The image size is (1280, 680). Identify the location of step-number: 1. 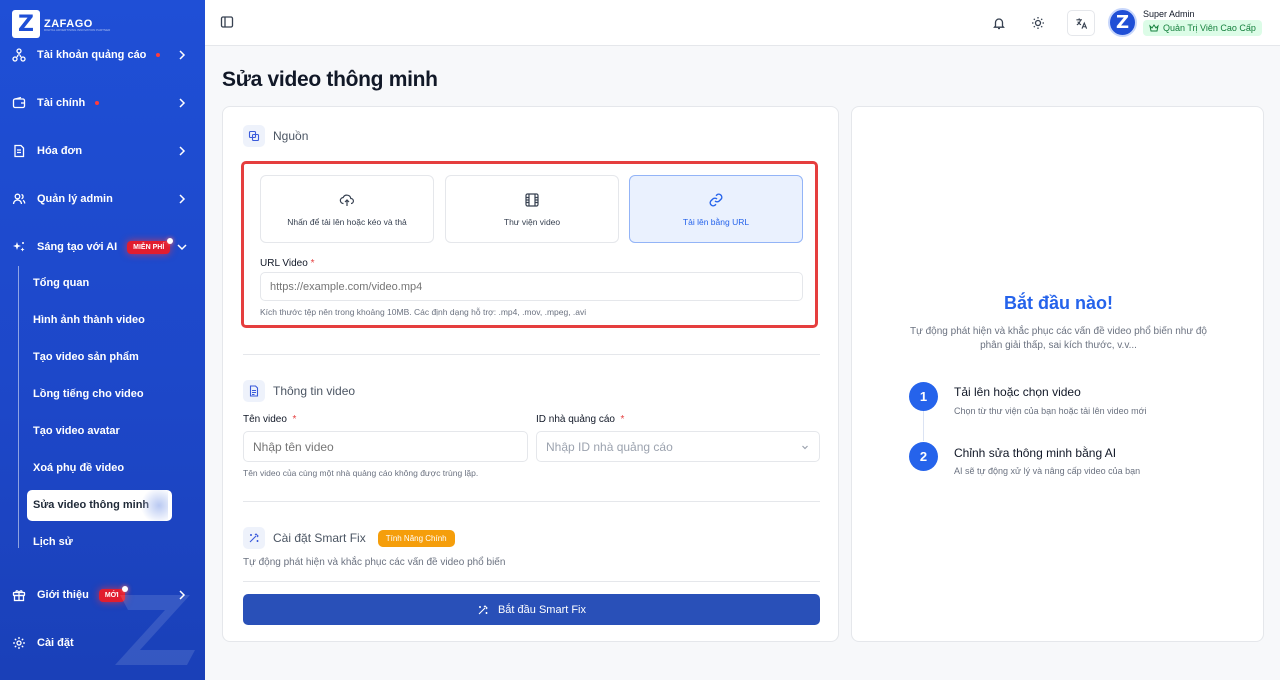
(923, 396).